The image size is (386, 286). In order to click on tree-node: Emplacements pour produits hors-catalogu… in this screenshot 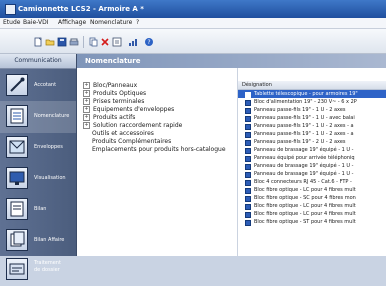, I will do `click(154, 149)`.